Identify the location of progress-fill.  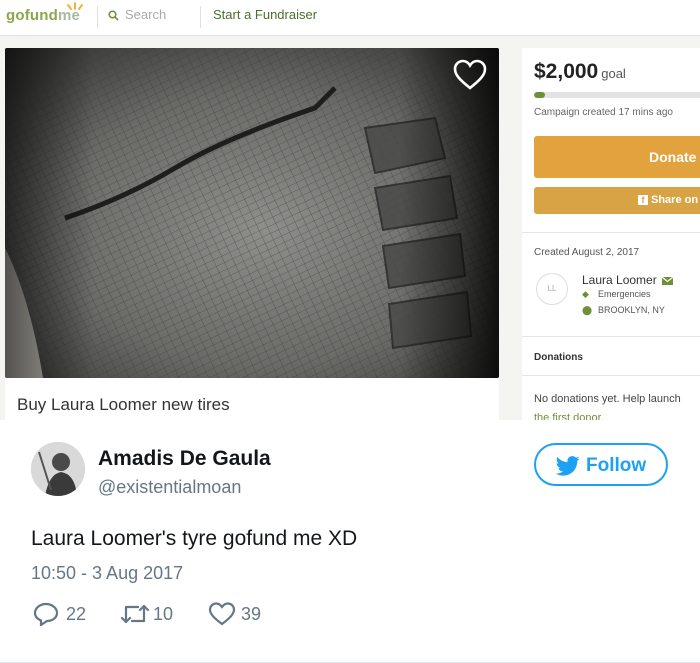
(539, 95).